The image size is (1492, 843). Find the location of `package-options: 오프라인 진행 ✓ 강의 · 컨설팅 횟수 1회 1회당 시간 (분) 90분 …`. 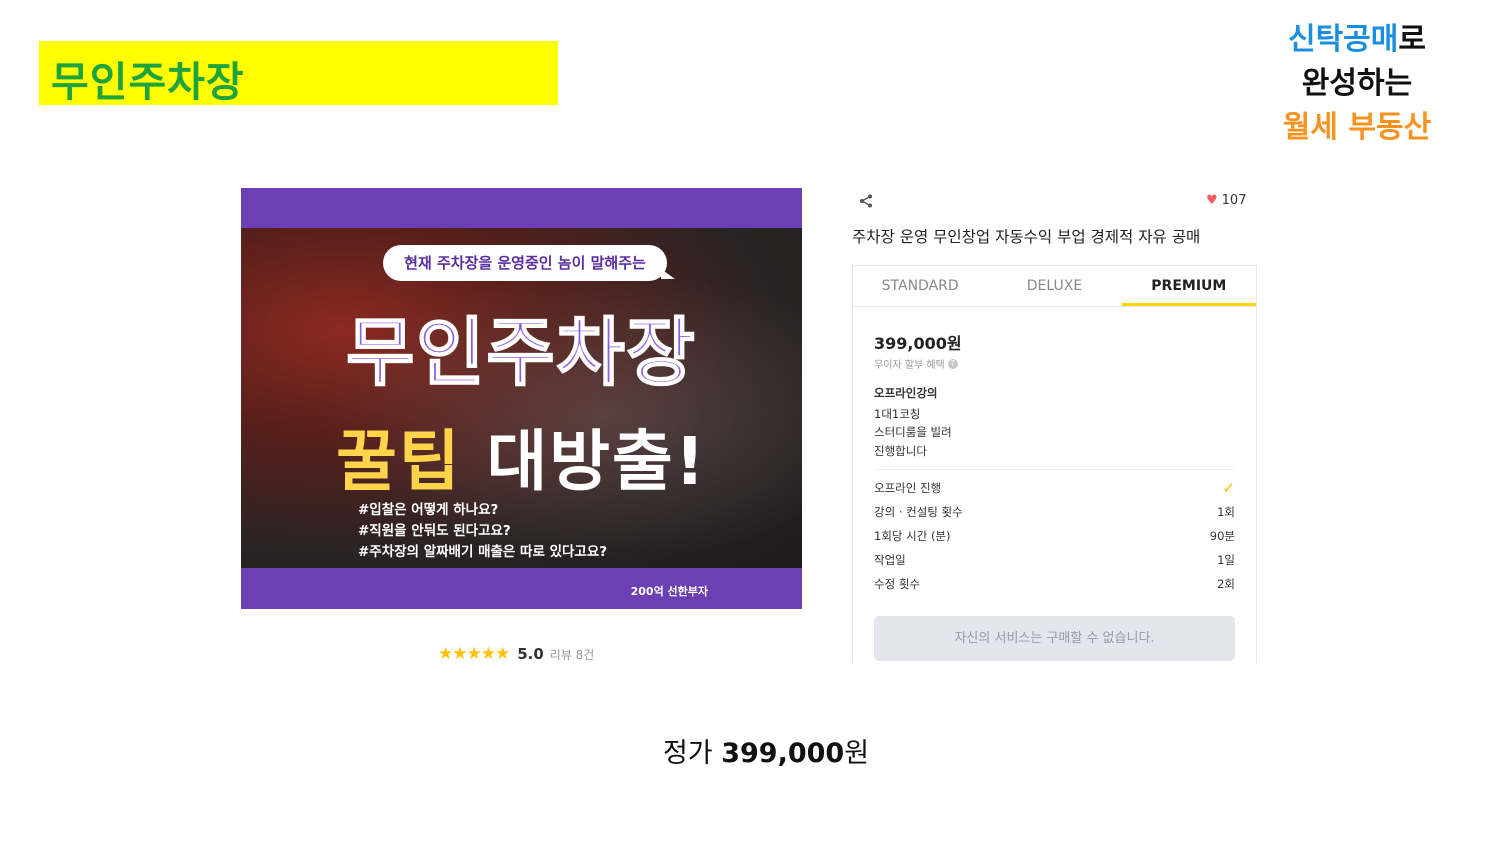

package-options: 오프라인 진행 ✓ 강의 · 컨설팅 횟수 1회 1회당 시간 (분) 90분 … is located at coordinates (1054, 536).